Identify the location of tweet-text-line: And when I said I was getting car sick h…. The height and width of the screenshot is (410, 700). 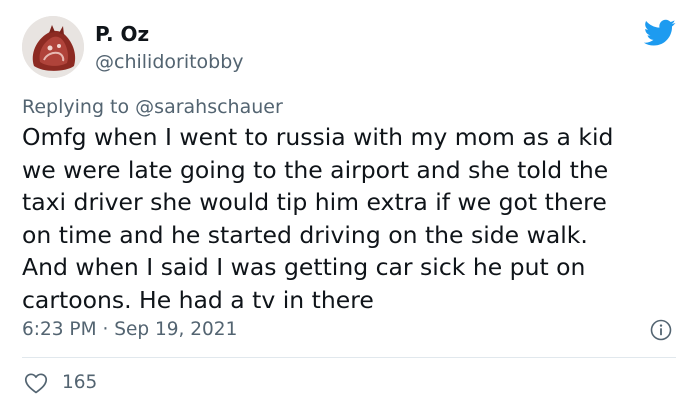
(304, 267).